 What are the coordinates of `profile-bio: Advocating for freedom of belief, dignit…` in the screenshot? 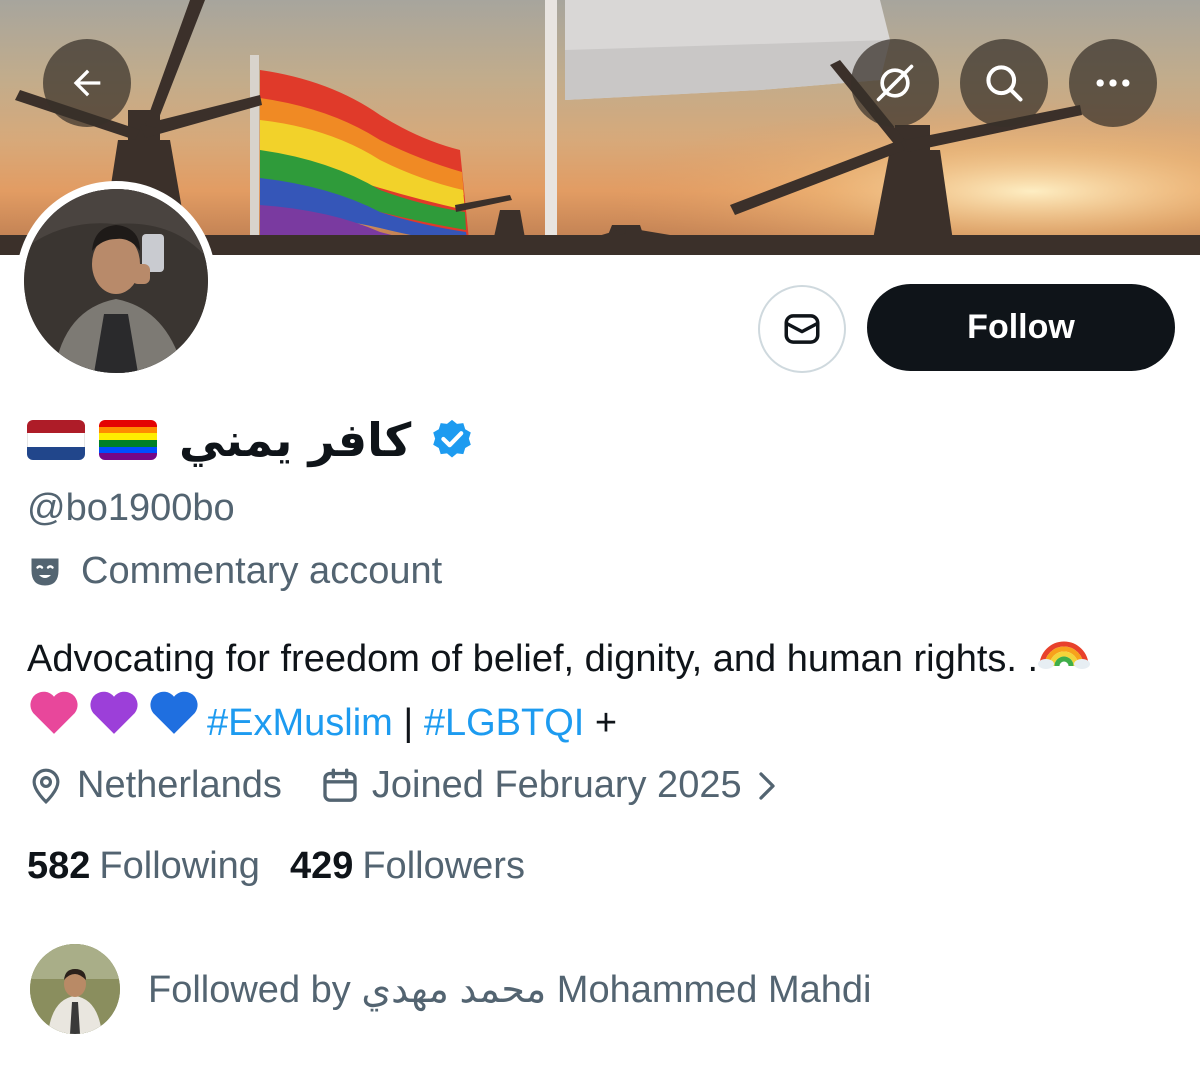 It's located at (587, 694).